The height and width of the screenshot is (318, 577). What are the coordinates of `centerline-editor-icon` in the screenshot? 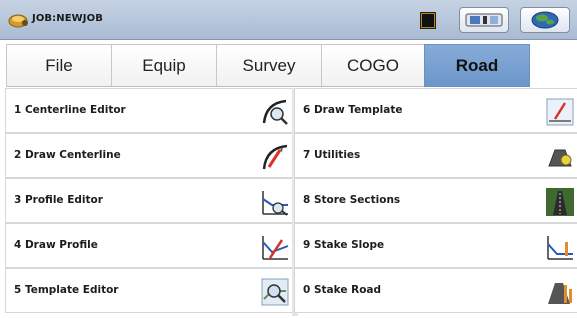 It's located at (275, 112).